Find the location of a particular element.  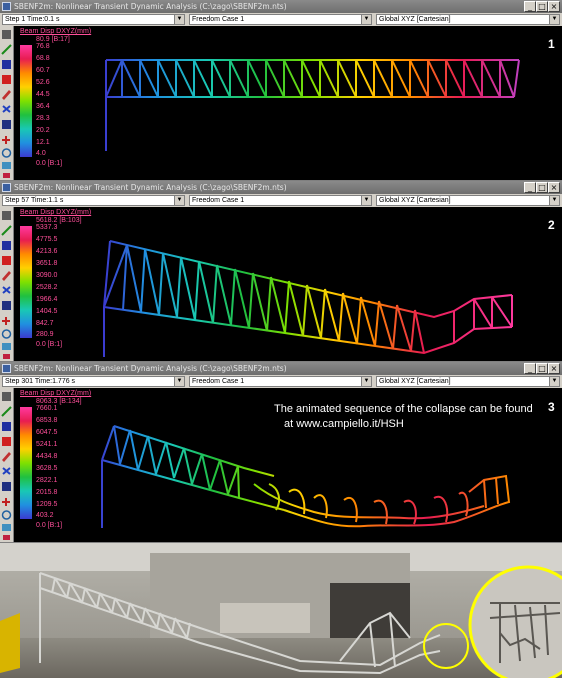

yellow-barrier is located at coordinates (10, 643).